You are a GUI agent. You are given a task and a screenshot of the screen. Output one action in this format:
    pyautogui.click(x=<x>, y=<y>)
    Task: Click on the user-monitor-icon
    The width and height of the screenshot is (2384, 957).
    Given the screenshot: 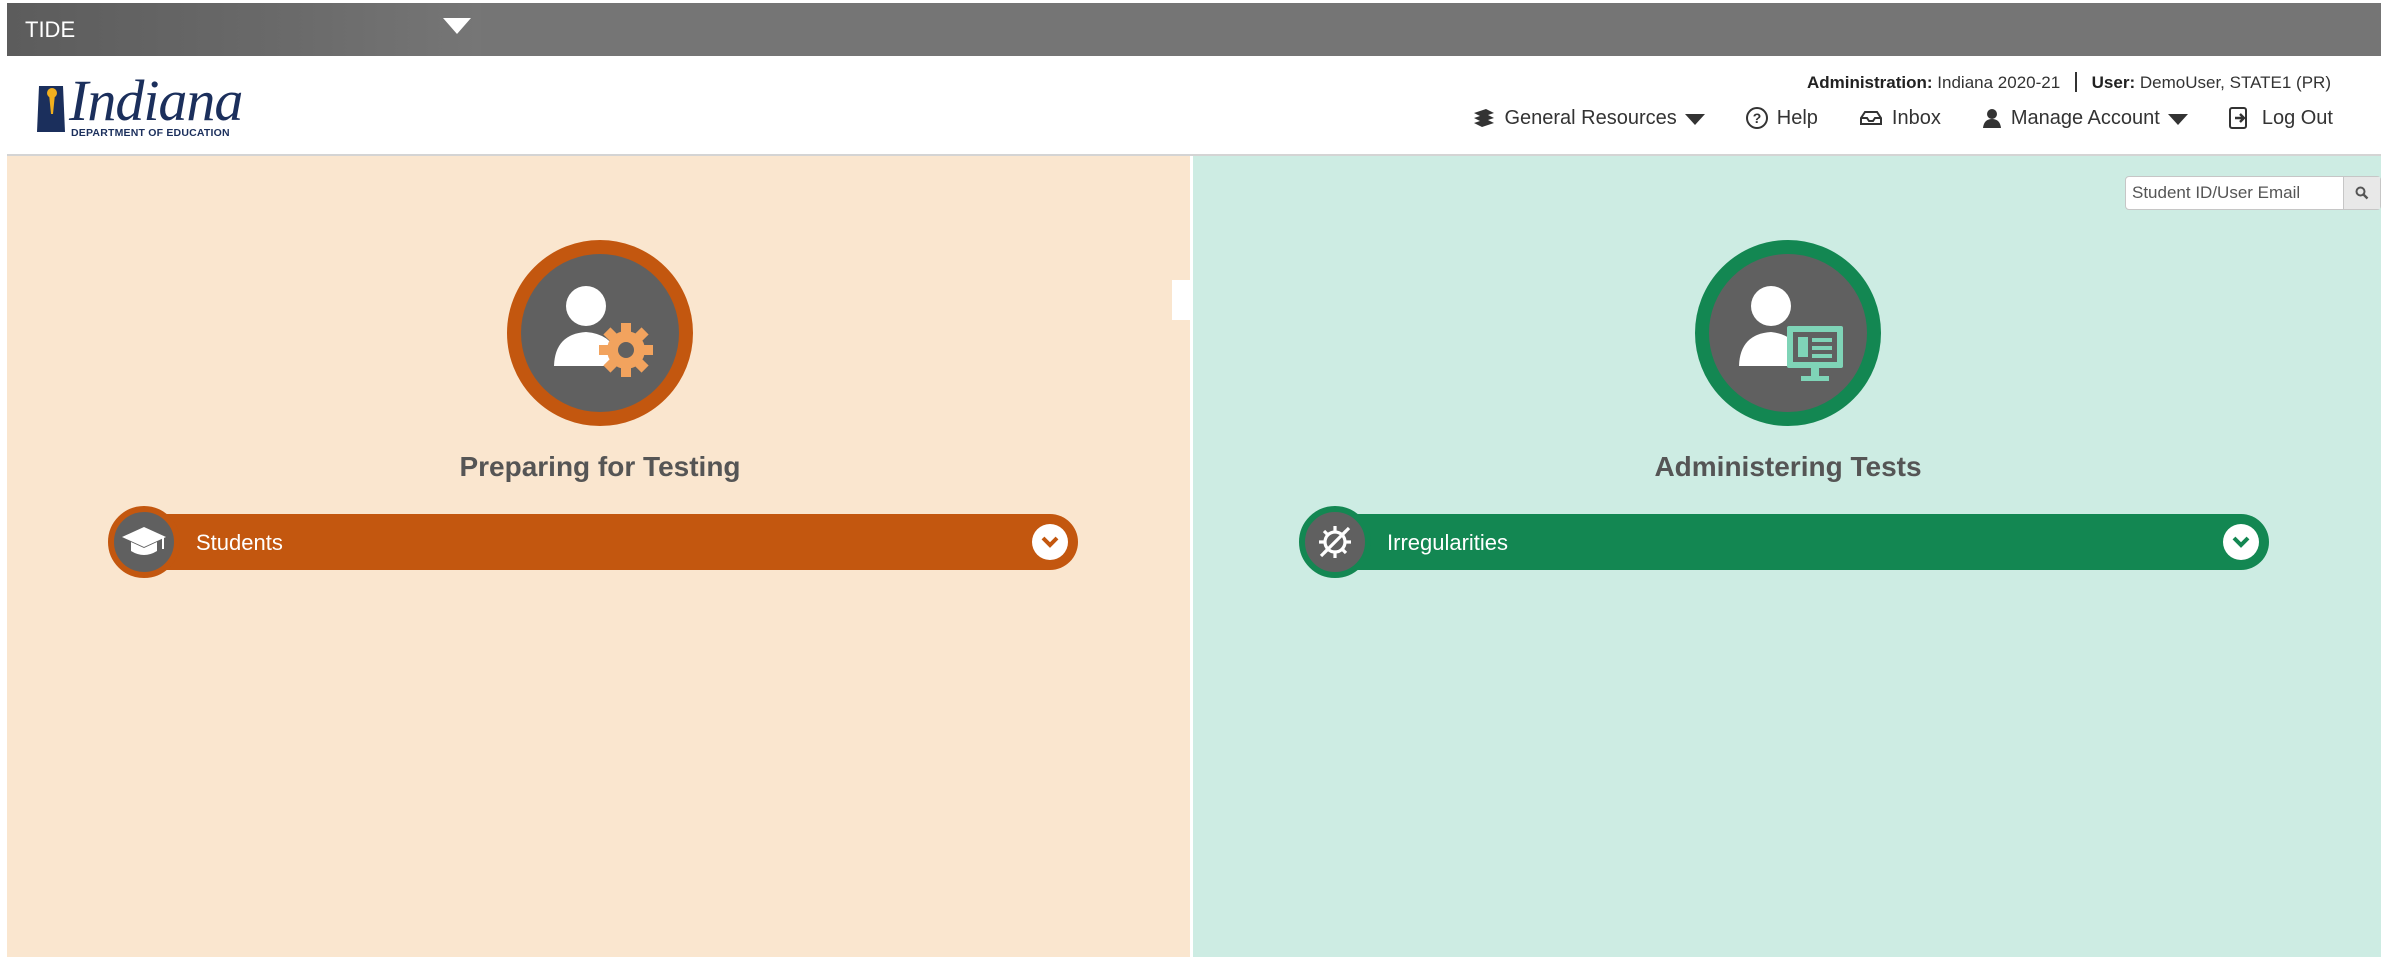 What is the action you would take?
    pyautogui.click(x=1791, y=333)
    